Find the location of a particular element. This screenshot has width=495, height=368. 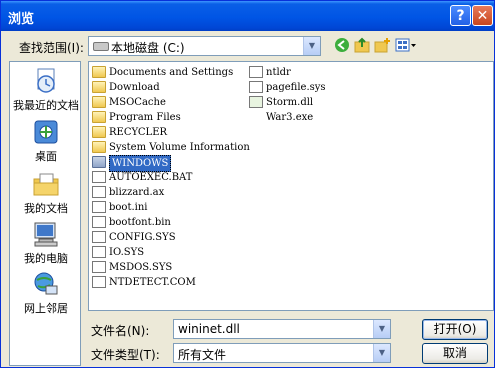

place-my-computer: 我的电脑 is located at coordinates (46, 243).